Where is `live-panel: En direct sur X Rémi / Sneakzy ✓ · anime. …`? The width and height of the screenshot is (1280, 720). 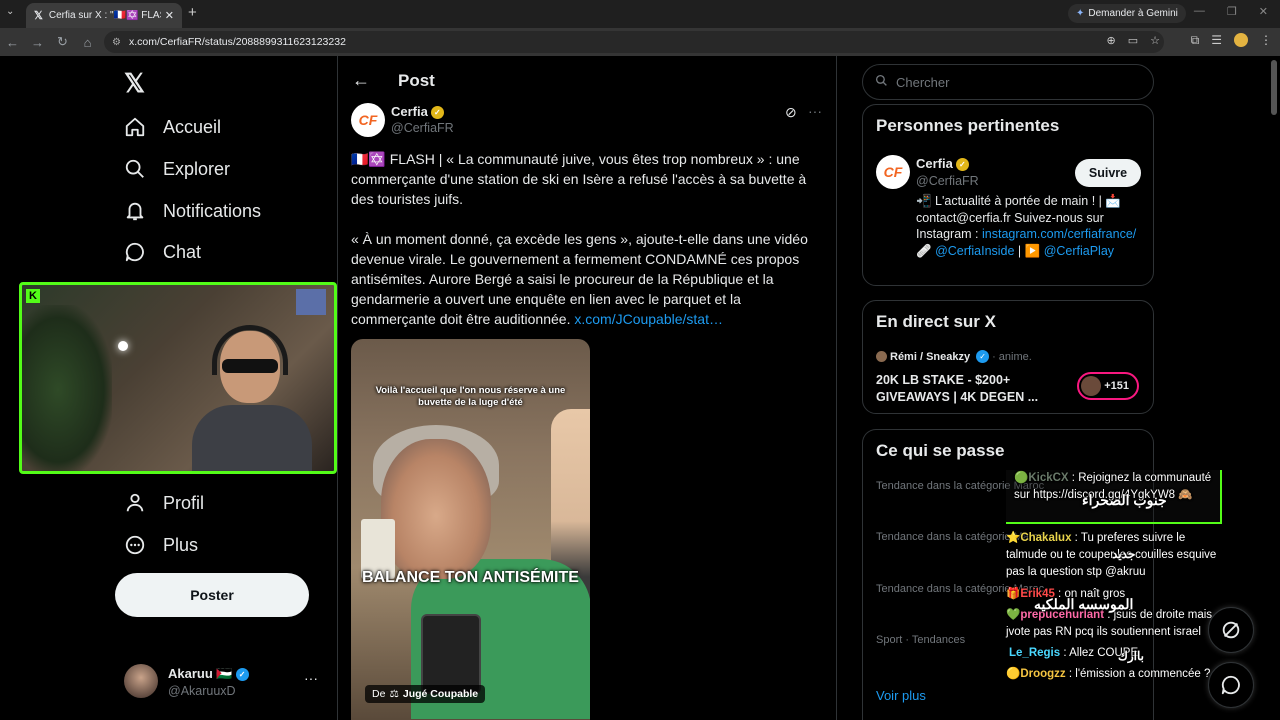
live-panel: En direct sur X Rémi / Sneakzy ✓ · anime. … is located at coordinates (1008, 357).